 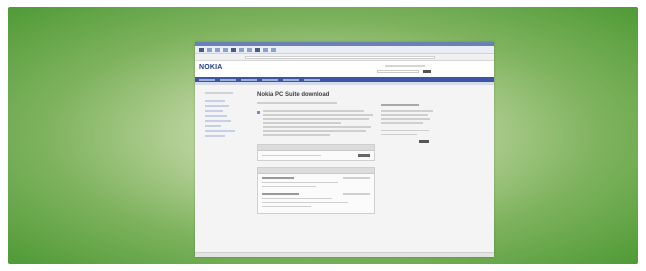 What do you see at coordinates (344, 254) in the screenshot?
I see `browser-status-bar` at bounding box center [344, 254].